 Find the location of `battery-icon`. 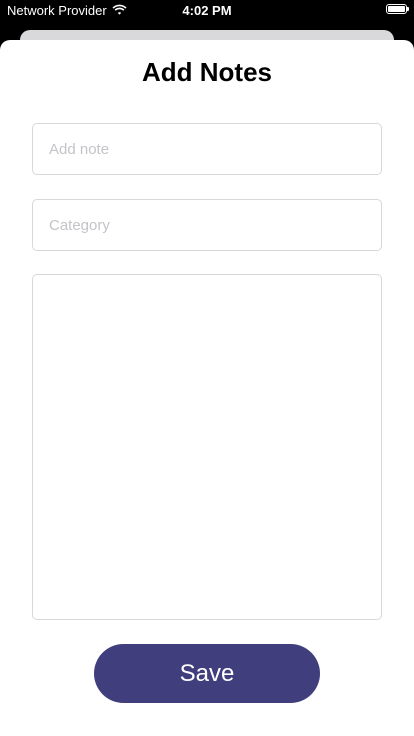

battery-icon is located at coordinates (397, 9).